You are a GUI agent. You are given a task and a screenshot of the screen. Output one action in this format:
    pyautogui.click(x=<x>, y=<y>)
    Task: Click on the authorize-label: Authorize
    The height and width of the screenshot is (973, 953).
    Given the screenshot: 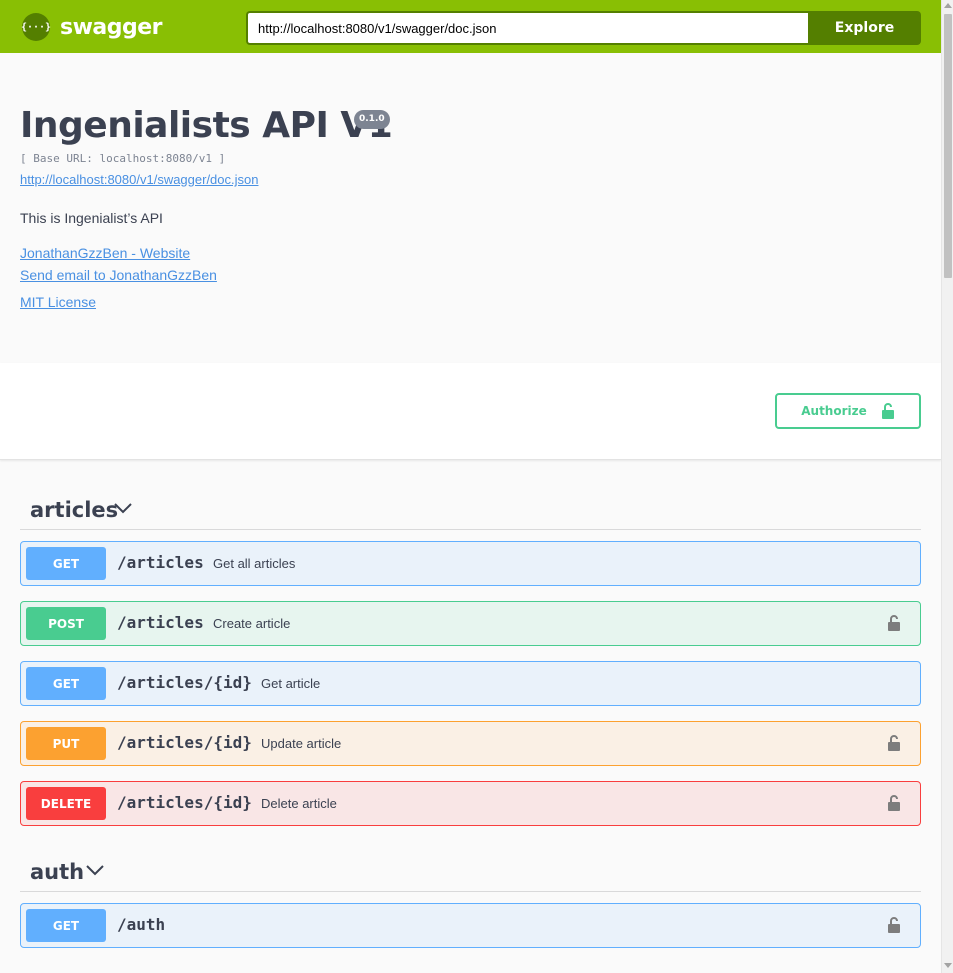 What is the action you would take?
    pyautogui.click(x=834, y=411)
    